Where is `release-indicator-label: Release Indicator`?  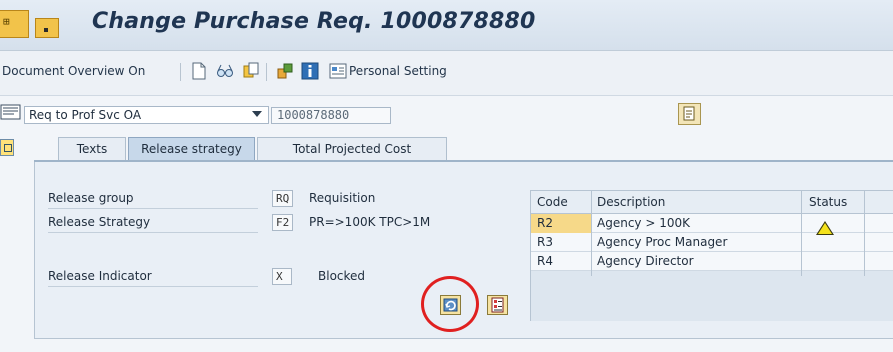
release-indicator-label: Release Indicator is located at coordinates (100, 276).